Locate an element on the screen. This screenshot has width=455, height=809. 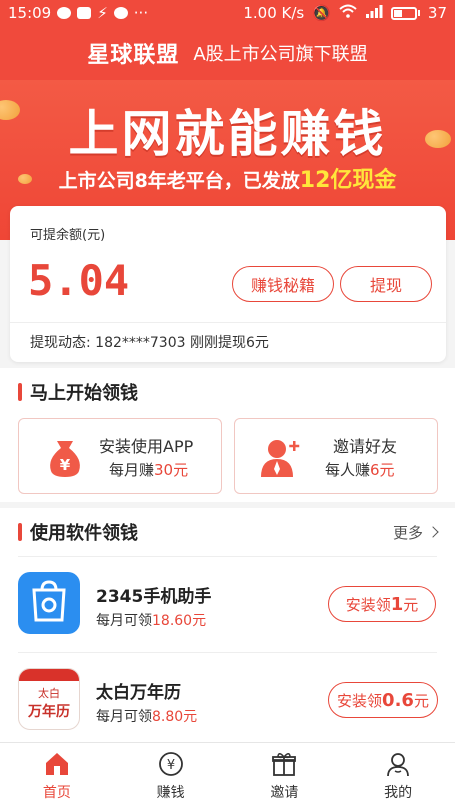
tile-invite-friends: 邀请好友 每人赚6元 is located at coordinates (336, 456).